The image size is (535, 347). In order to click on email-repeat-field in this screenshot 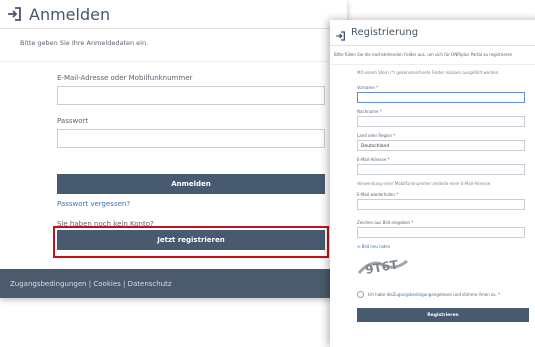, I will do `click(441, 204)`.